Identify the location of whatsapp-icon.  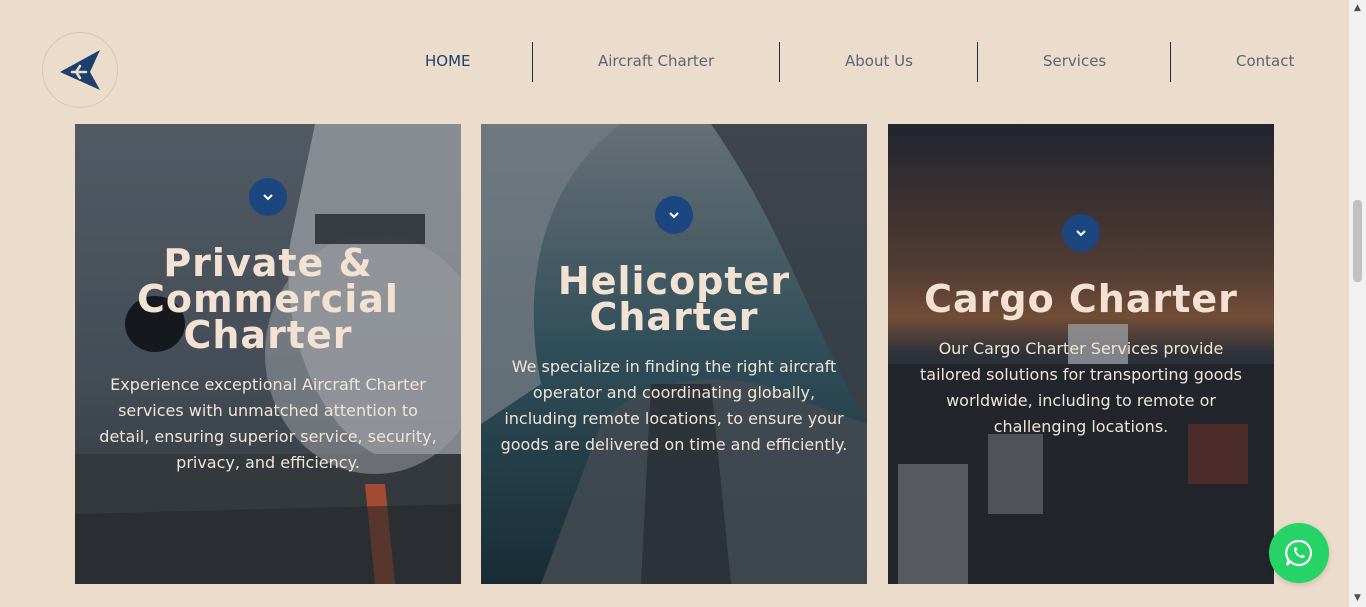
(1299, 553).